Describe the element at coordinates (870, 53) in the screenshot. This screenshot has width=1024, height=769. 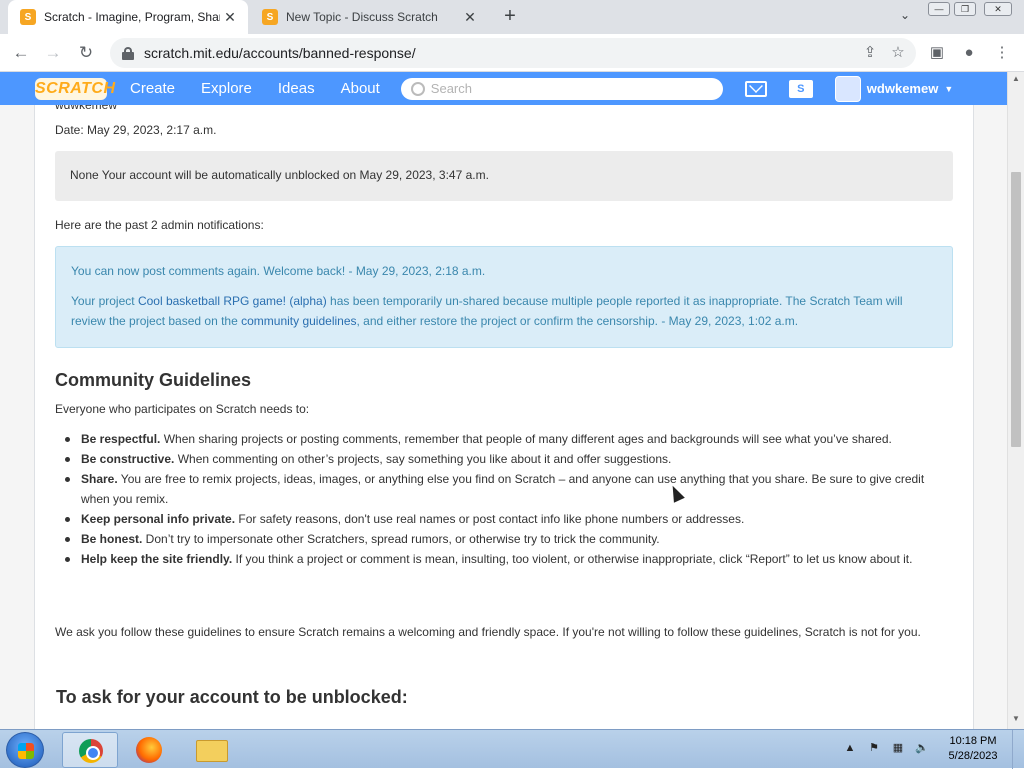
I see `share-icon: ⇪` at that location.